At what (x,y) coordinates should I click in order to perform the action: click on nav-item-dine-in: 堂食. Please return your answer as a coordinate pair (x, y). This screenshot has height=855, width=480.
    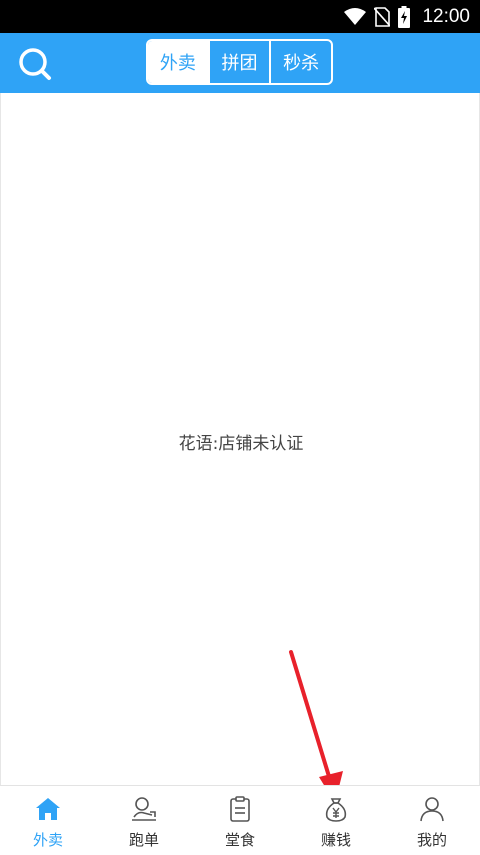
    Looking at the image, I should click on (240, 820).